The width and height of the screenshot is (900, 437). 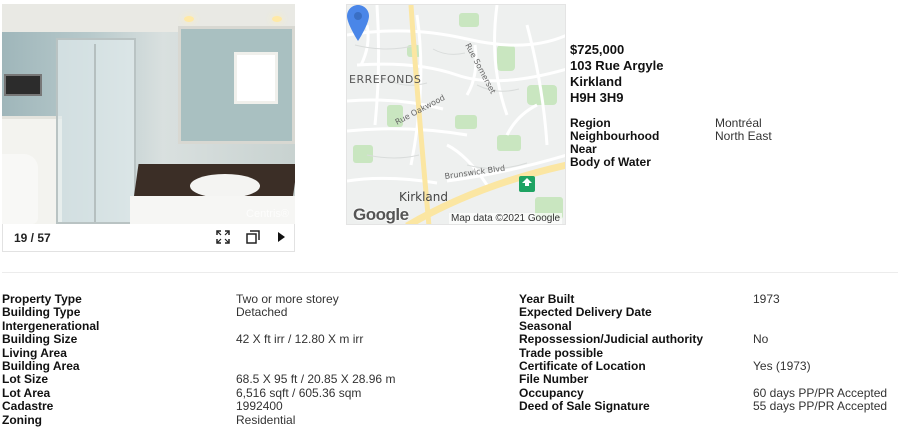 I want to click on detail-label: Lot Size, so click(x=25, y=379).